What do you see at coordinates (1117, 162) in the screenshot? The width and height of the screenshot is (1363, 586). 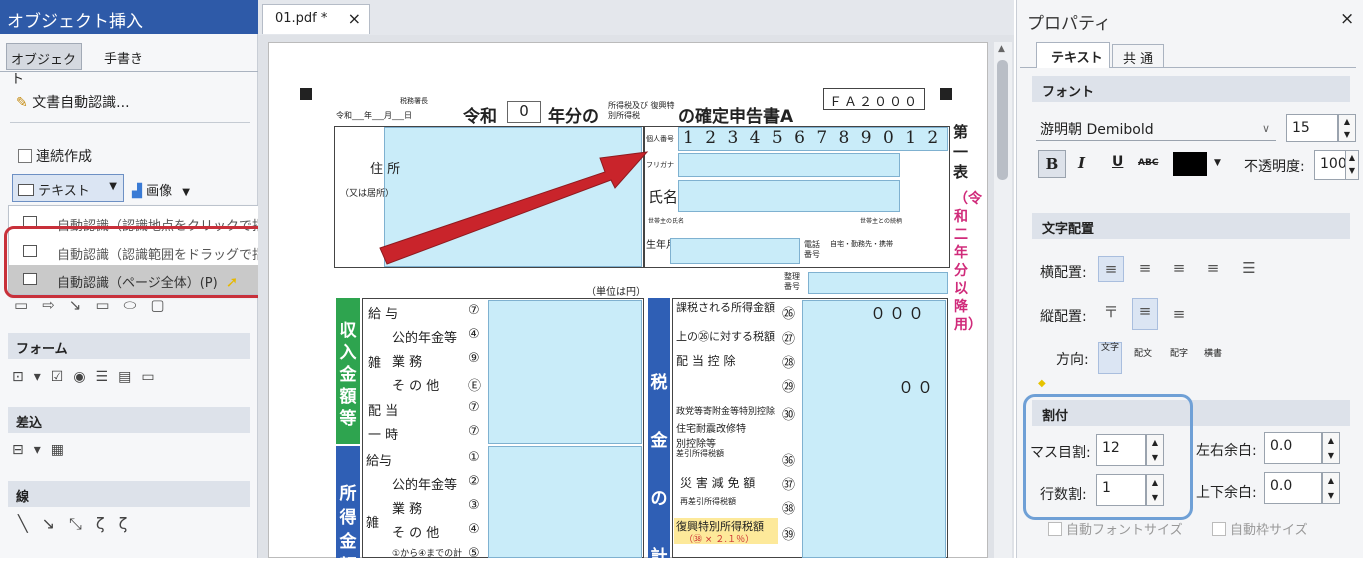 I see `underline-button: U` at bounding box center [1117, 162].